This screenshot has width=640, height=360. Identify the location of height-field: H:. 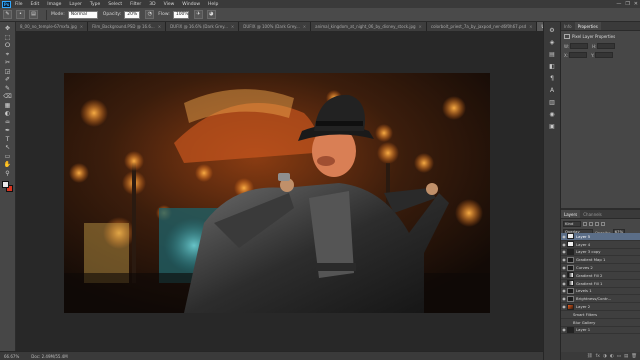
(604, 46).